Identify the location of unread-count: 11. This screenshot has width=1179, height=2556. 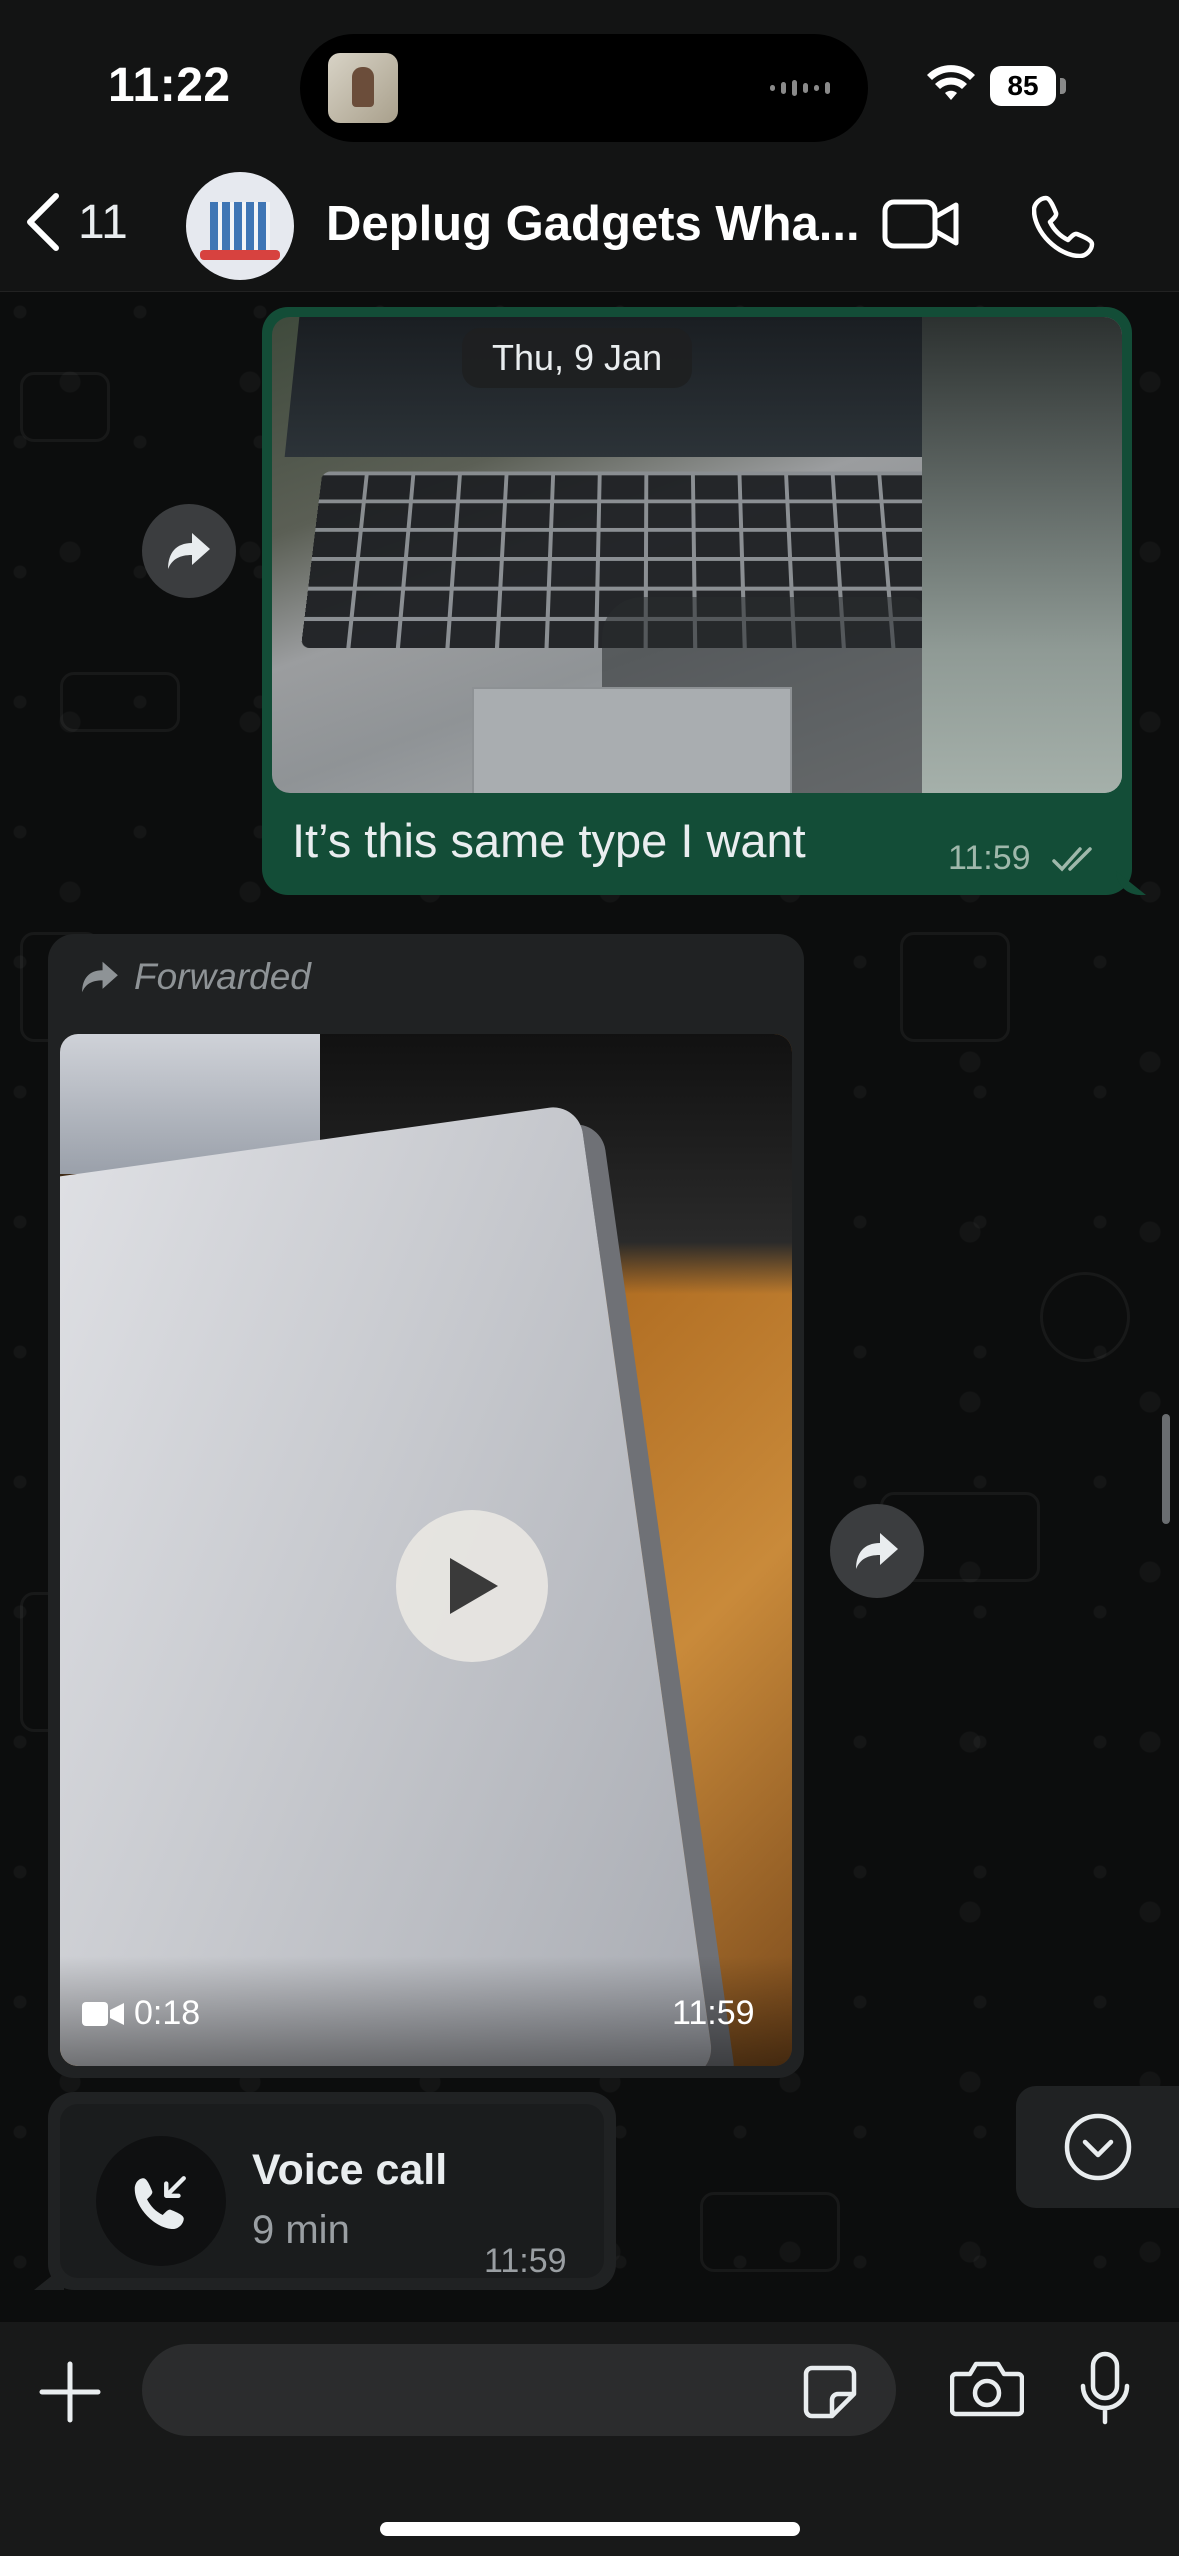
(103, 222).